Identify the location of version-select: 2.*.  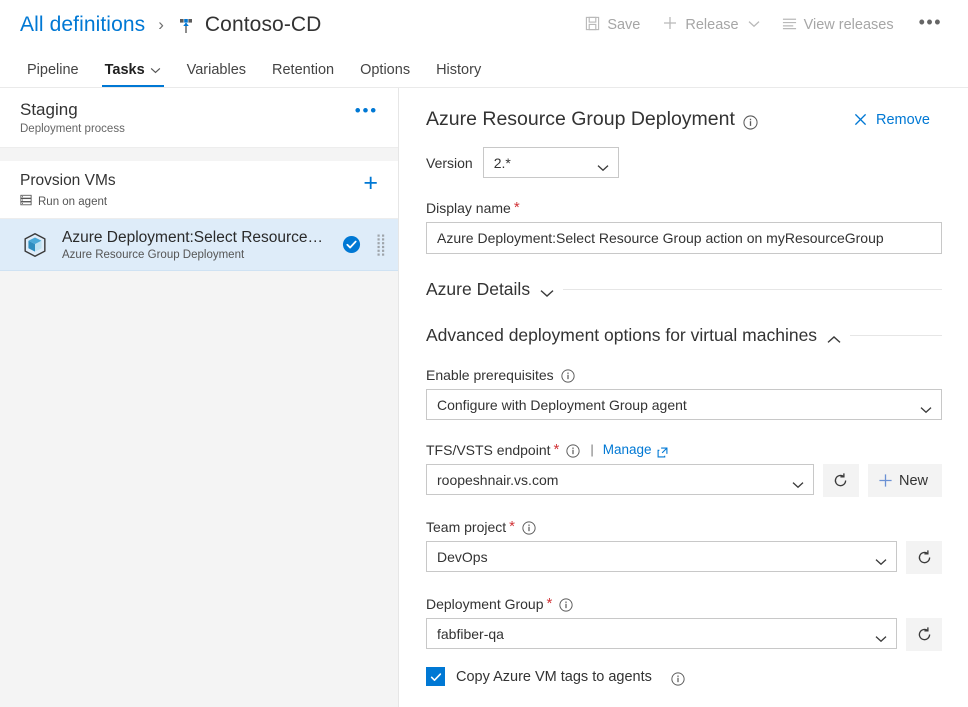
(550, 162).